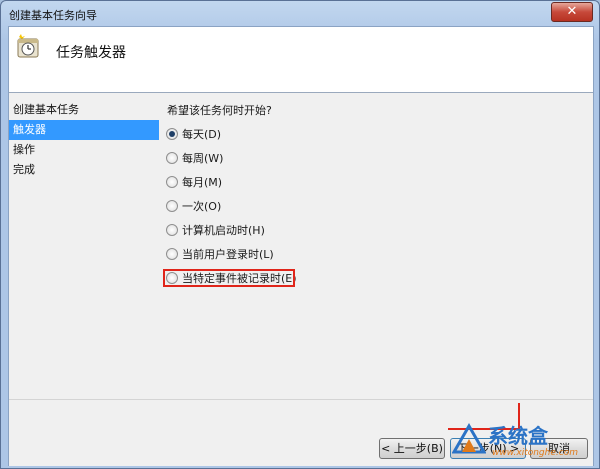  Describe the element at coordinates (91, 53) in the screenshot. I see `page-title: 任务触发器` at that location.